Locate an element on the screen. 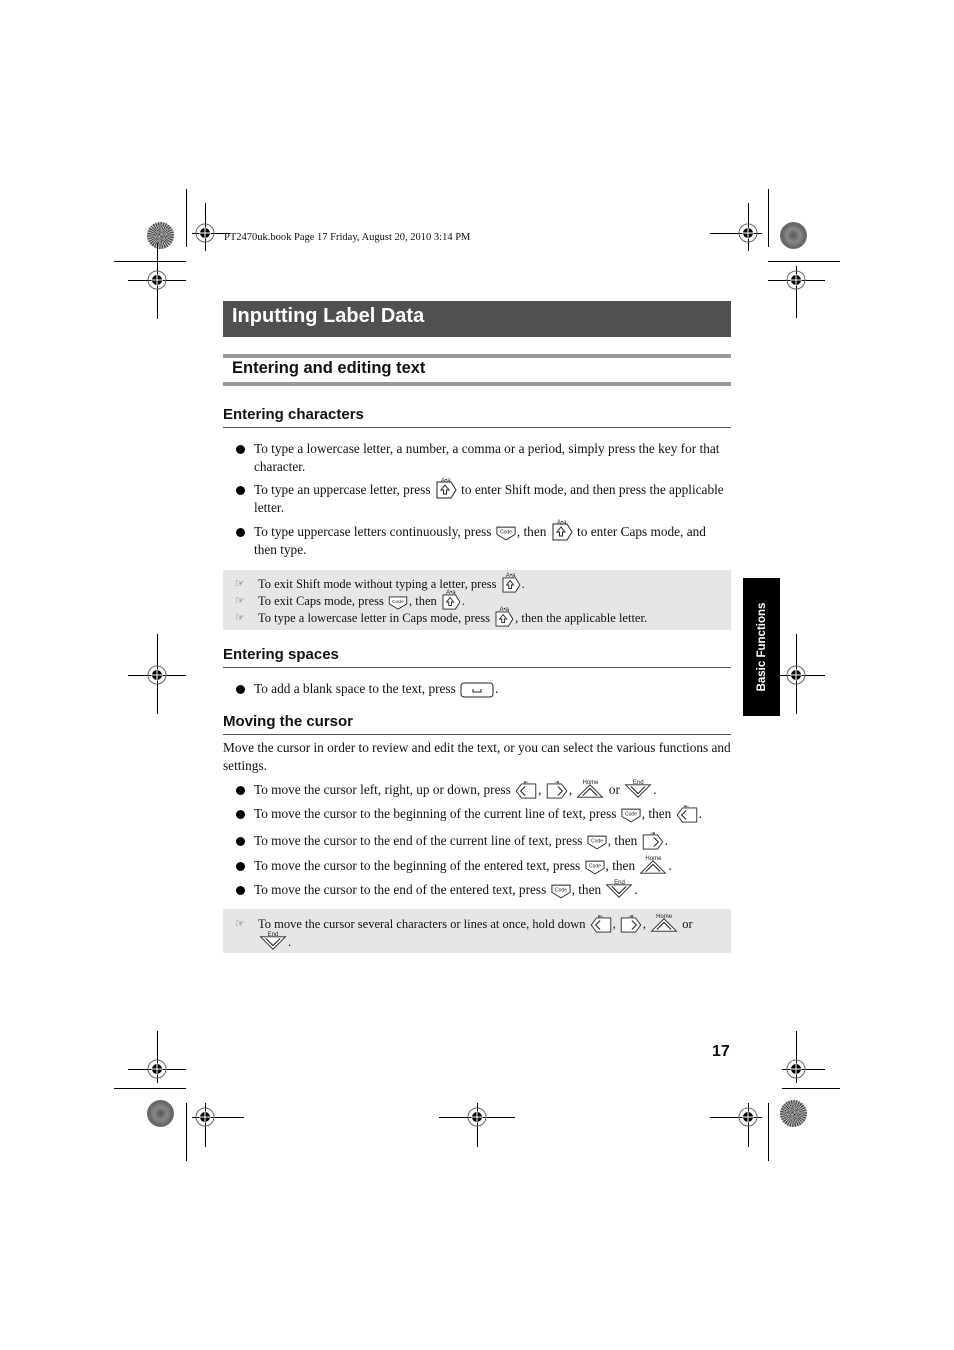 The image size is (954, 1350). chapter-title: Inputting Label Data is located at coordinates (328, 316).